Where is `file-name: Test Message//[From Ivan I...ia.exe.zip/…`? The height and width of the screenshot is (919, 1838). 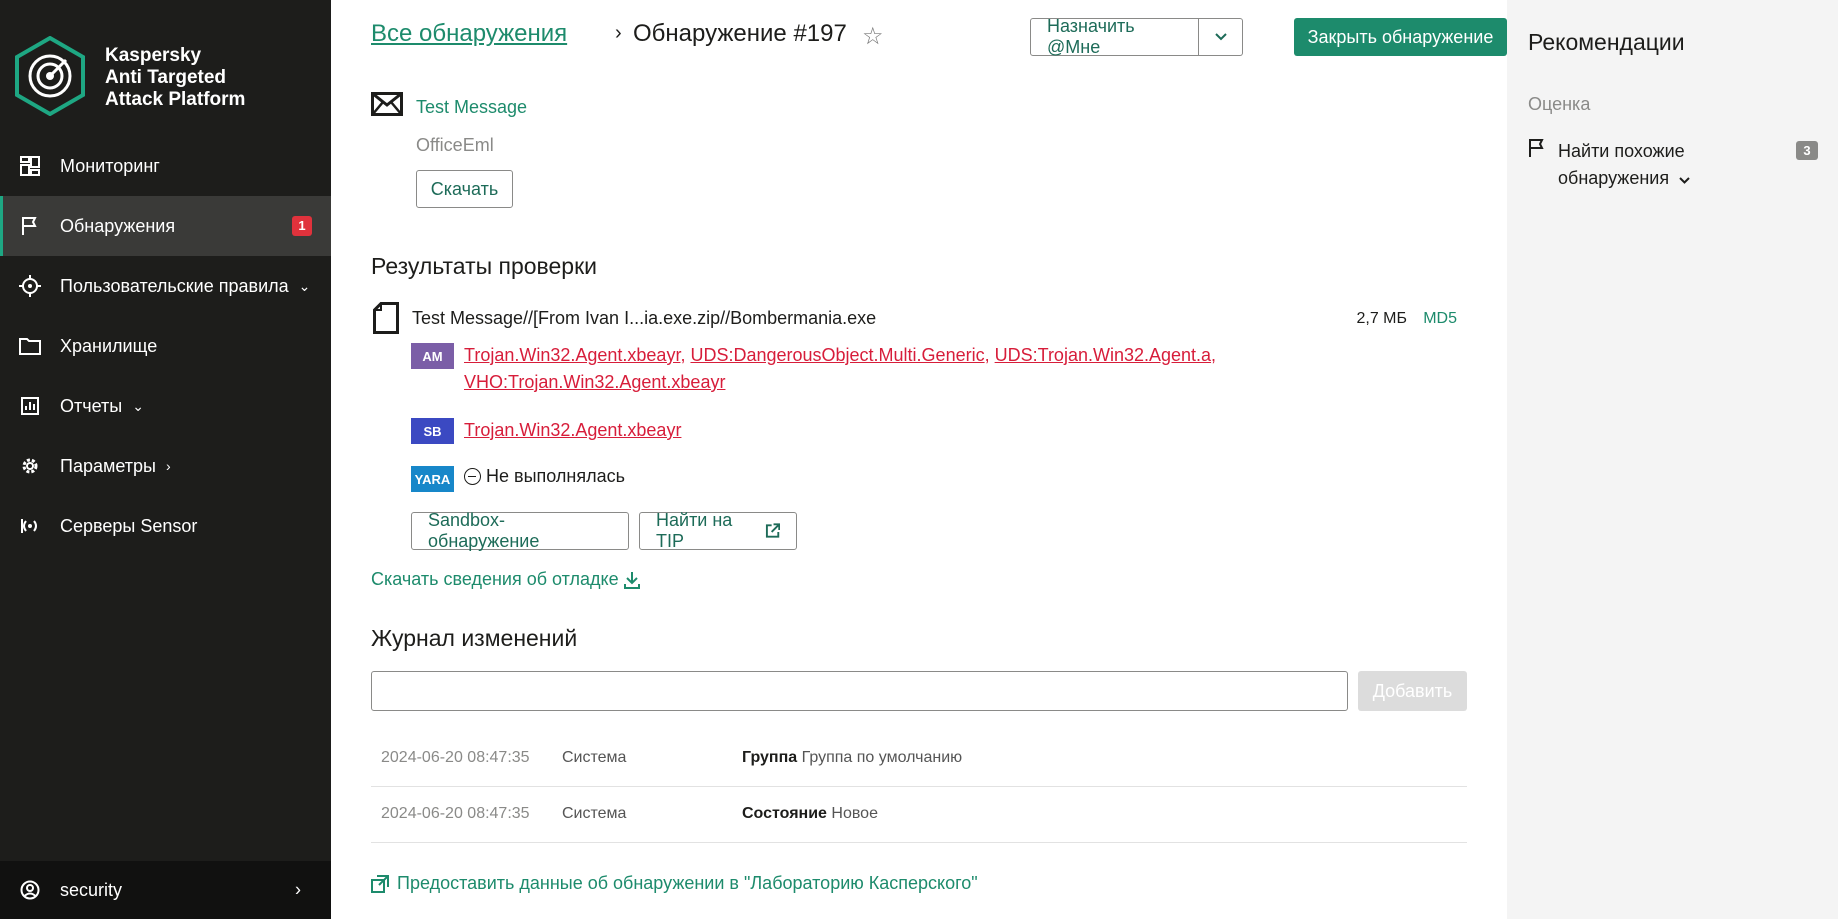
file-name: Test Message//[From Ivan I...ia.exe.zip/… is located at coordinates (644, 318).